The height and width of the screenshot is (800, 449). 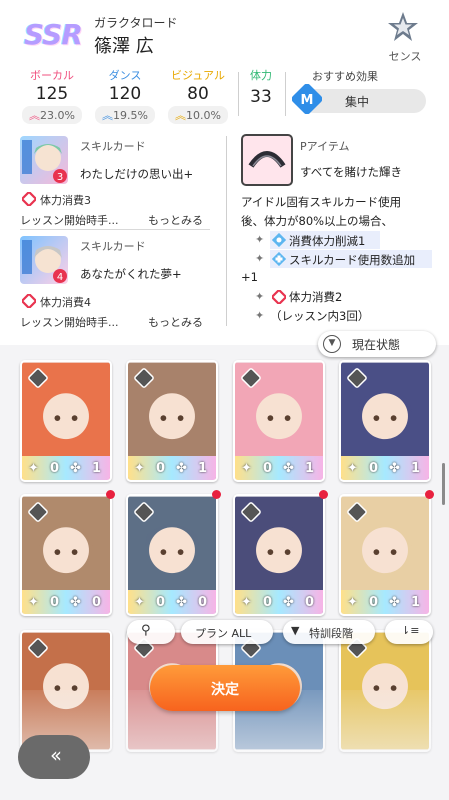 I want to click on card-name: 篠澤 広, so click(x=124, y=46).